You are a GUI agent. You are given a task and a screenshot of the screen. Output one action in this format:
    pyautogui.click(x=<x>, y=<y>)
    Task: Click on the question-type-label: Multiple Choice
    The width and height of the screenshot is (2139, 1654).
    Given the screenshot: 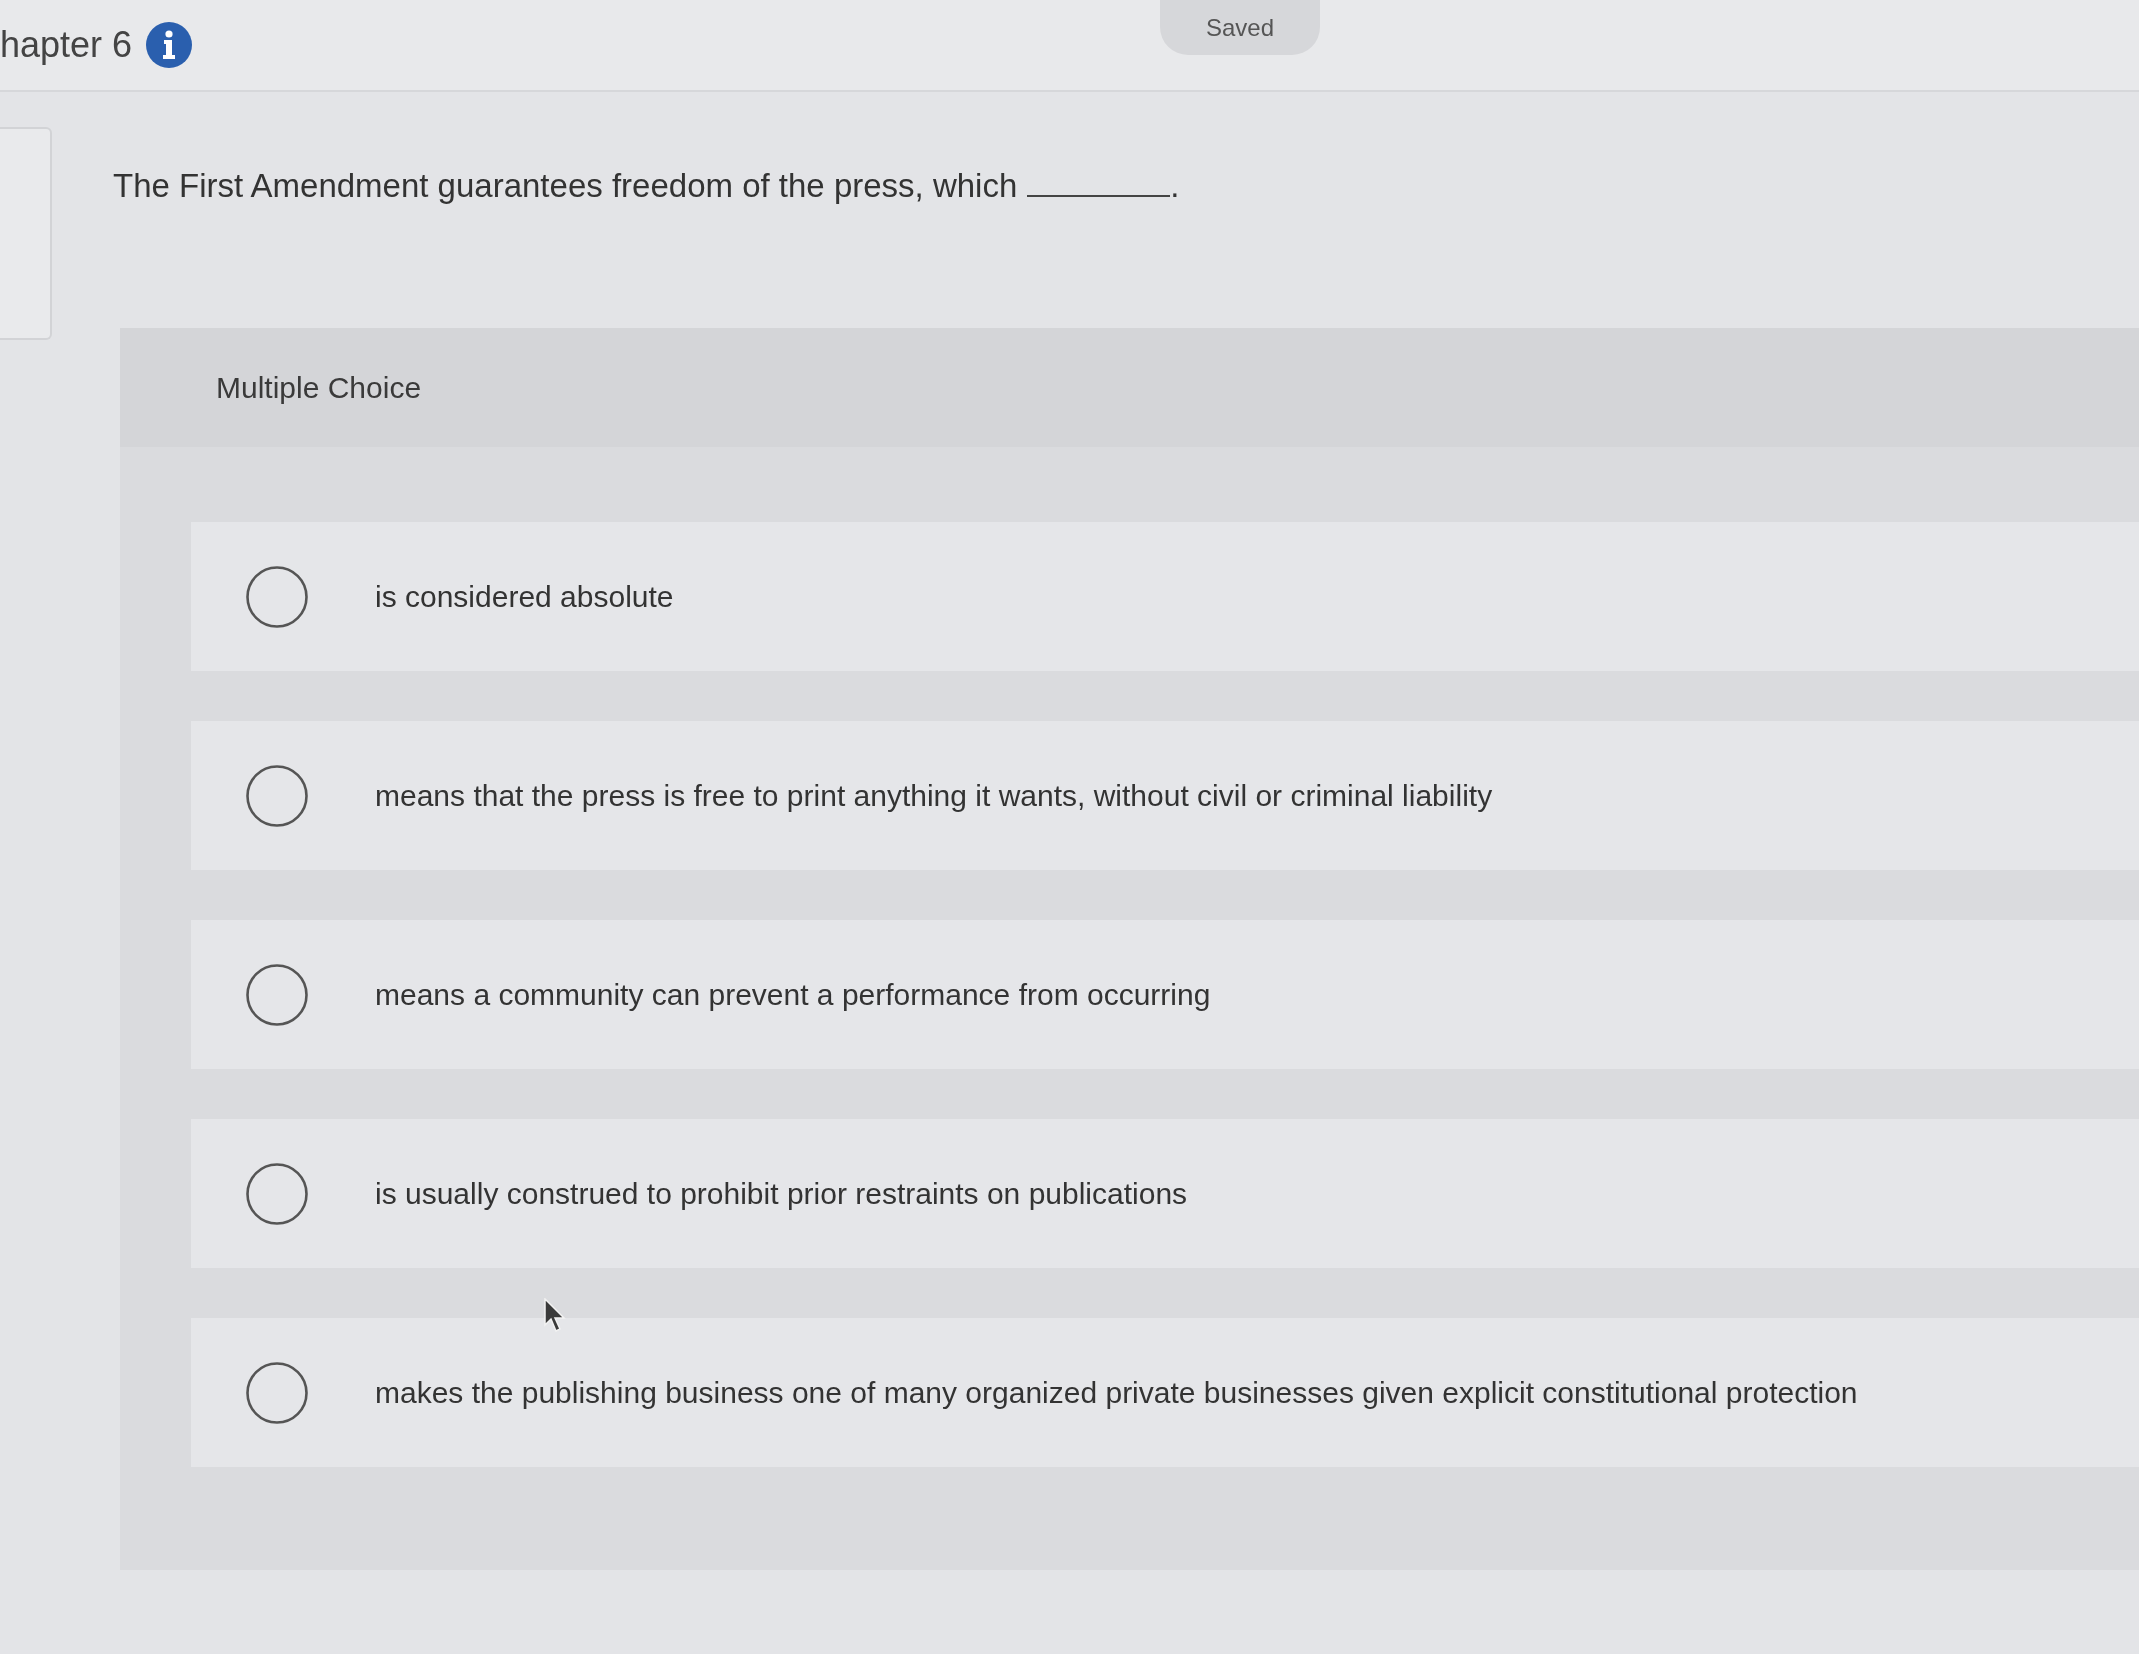 What is the action you would take?
    pyautogui.click(x=319, y=387)
    